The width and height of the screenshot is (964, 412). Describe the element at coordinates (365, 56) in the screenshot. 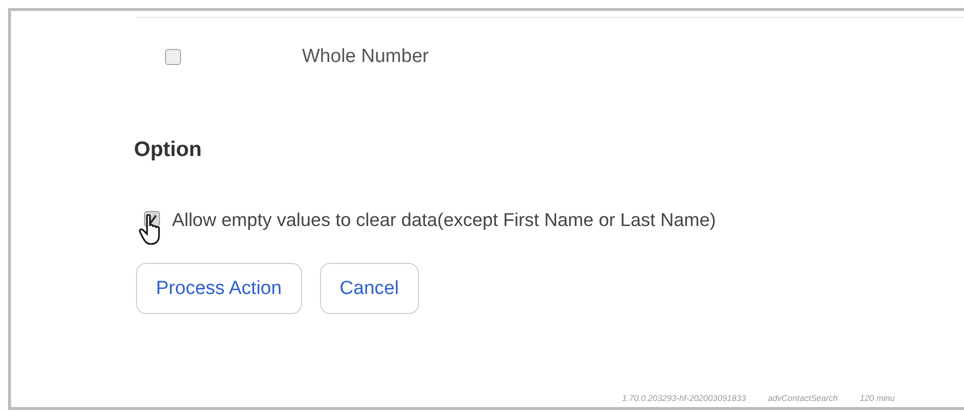

I see `field-label: Whole Number` at that location.